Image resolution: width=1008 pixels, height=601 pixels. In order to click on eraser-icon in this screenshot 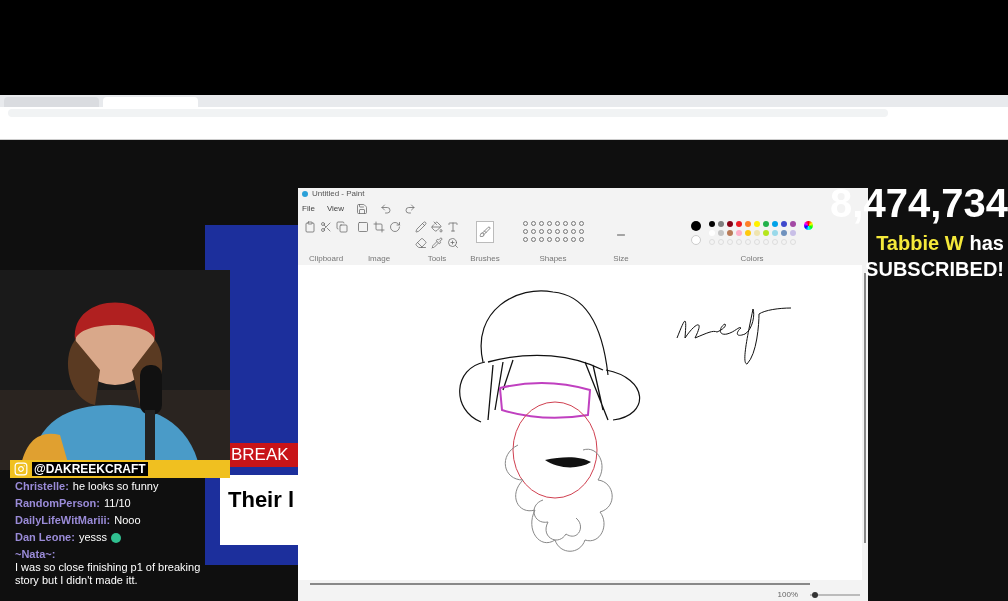, I will do `click(421, 243)`.